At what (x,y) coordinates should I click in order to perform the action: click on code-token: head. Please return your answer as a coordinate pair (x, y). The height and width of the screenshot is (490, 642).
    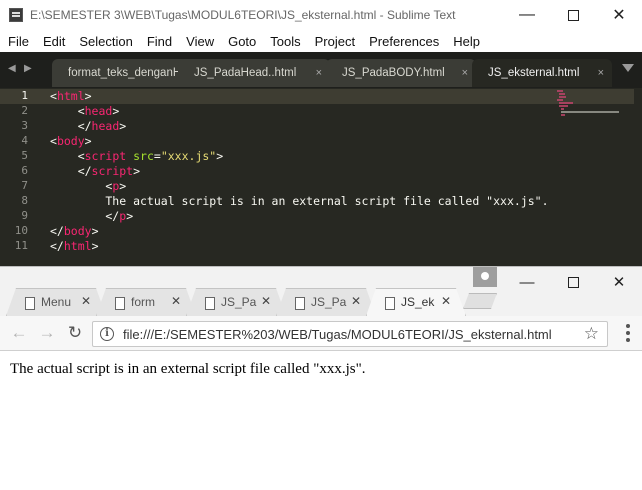
    Looking at the image, I should click on (98, 111).